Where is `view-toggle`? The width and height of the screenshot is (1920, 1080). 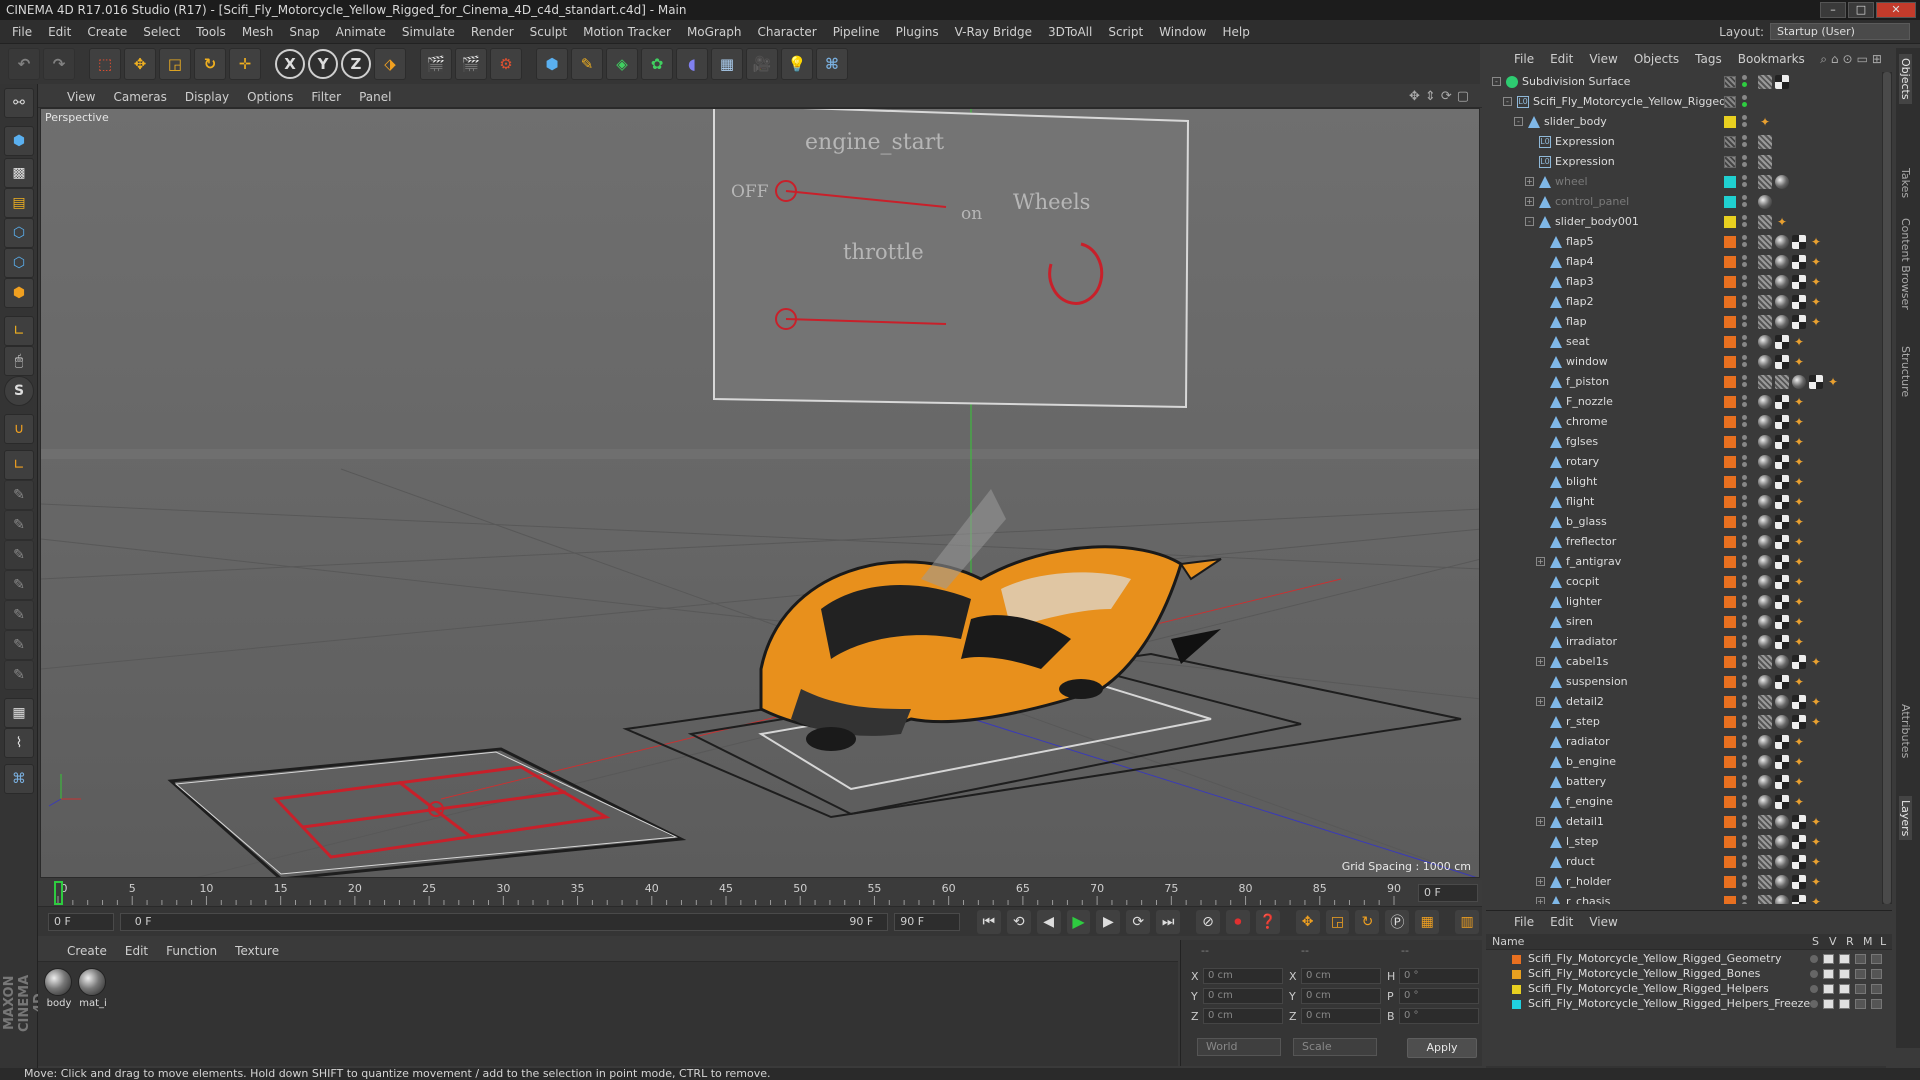
view-toggle is located at coordinates (1828, 1004).